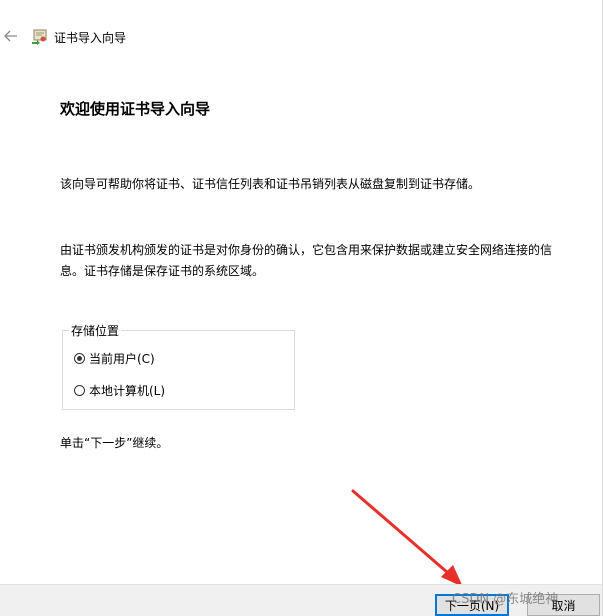  Describe the element at coordinates (90, 38) in the screenshot. I see `window-title: 证书导入向导` at that location.